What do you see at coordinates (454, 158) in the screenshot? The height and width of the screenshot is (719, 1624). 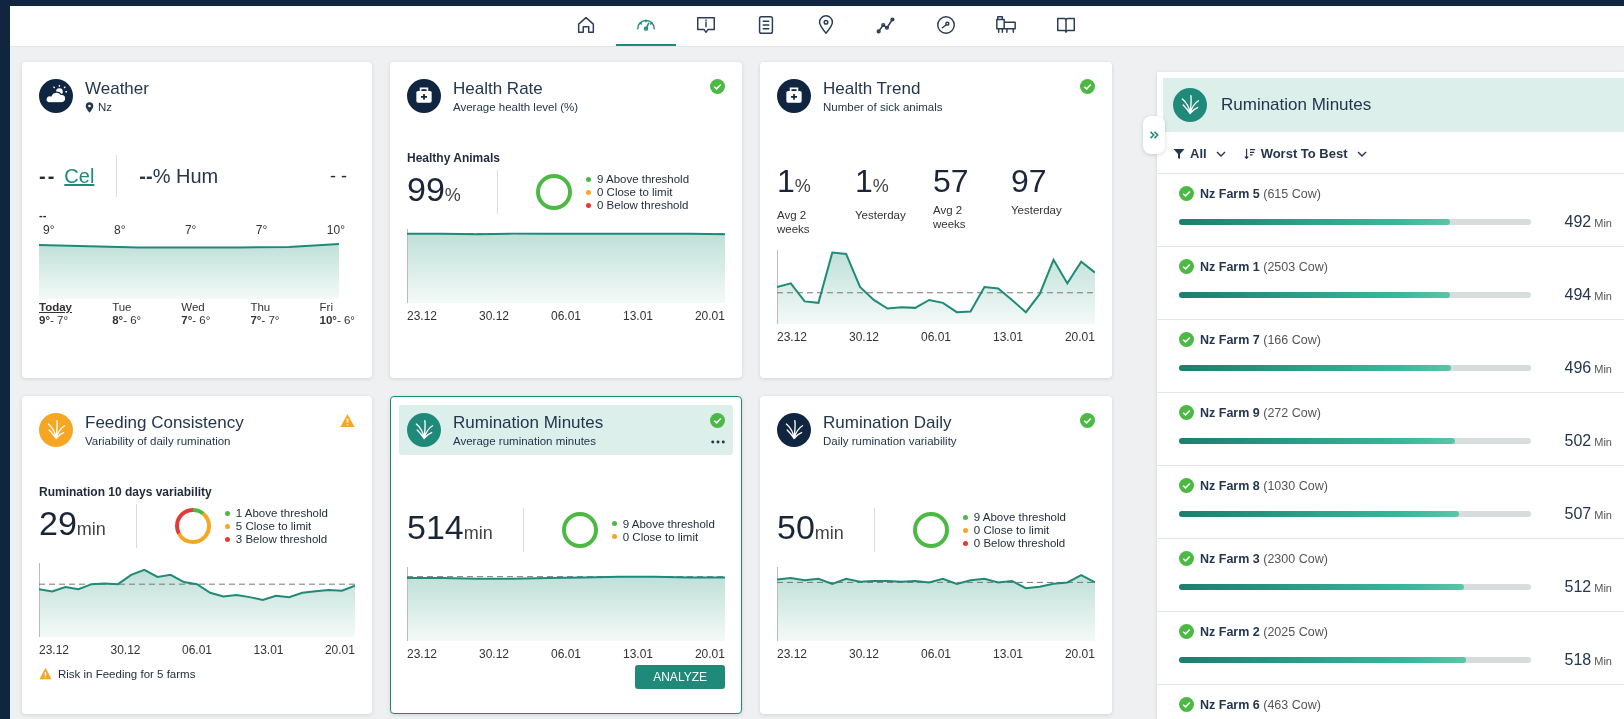 I see `metric-caption: Healthy Animals` at bounding box center [454, 158].